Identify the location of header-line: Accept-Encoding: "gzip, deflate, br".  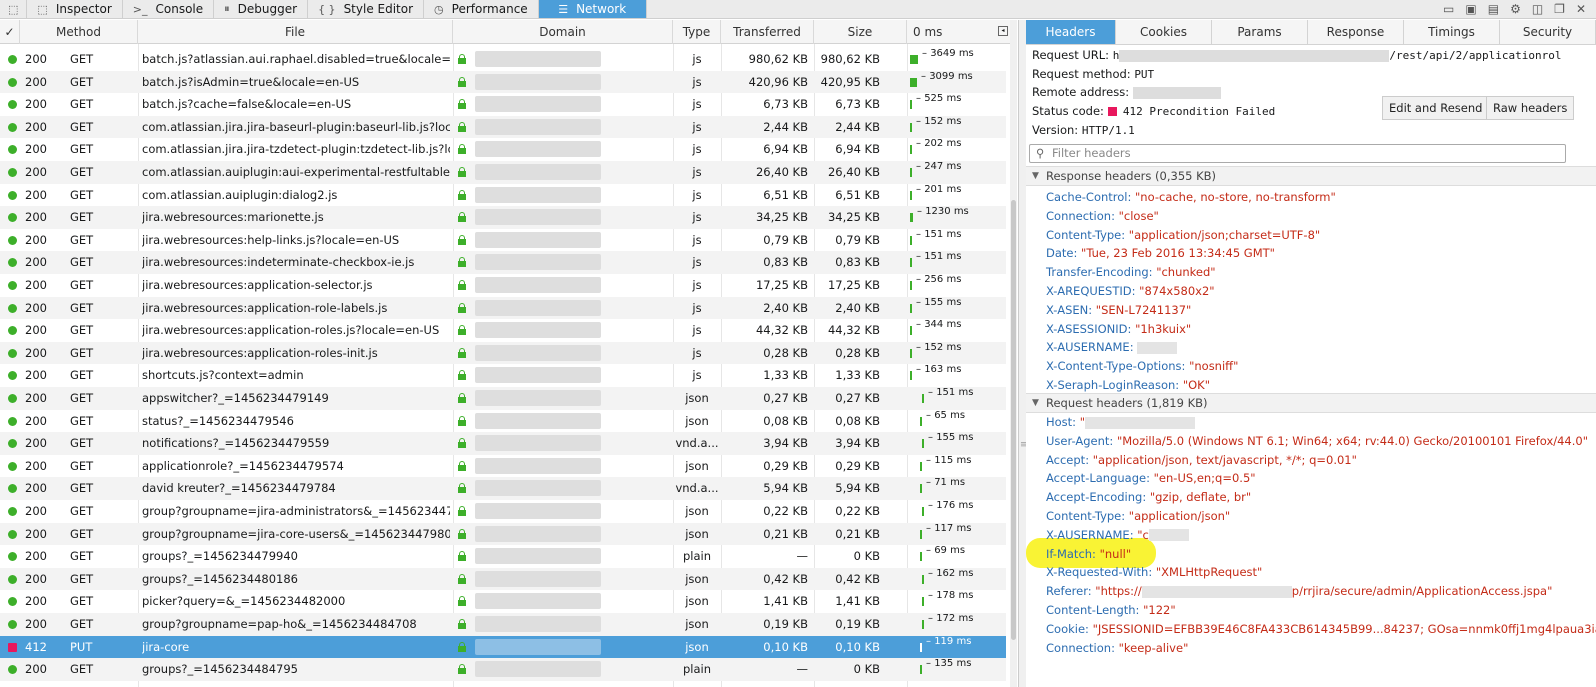
(1148, 497).